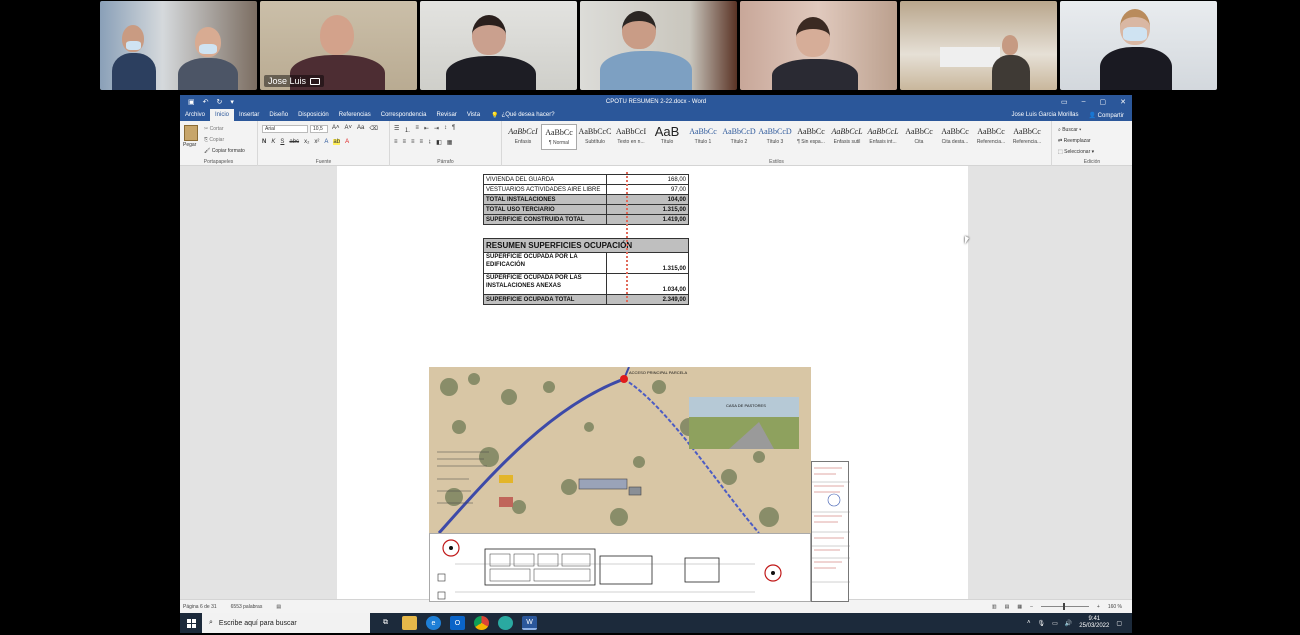 The width and height of the screenshot is (1300, 635). What do you see at coordinates (191, 623) in the screenshot?
I see `windows-start-icon` at bounding box center [191, 623].